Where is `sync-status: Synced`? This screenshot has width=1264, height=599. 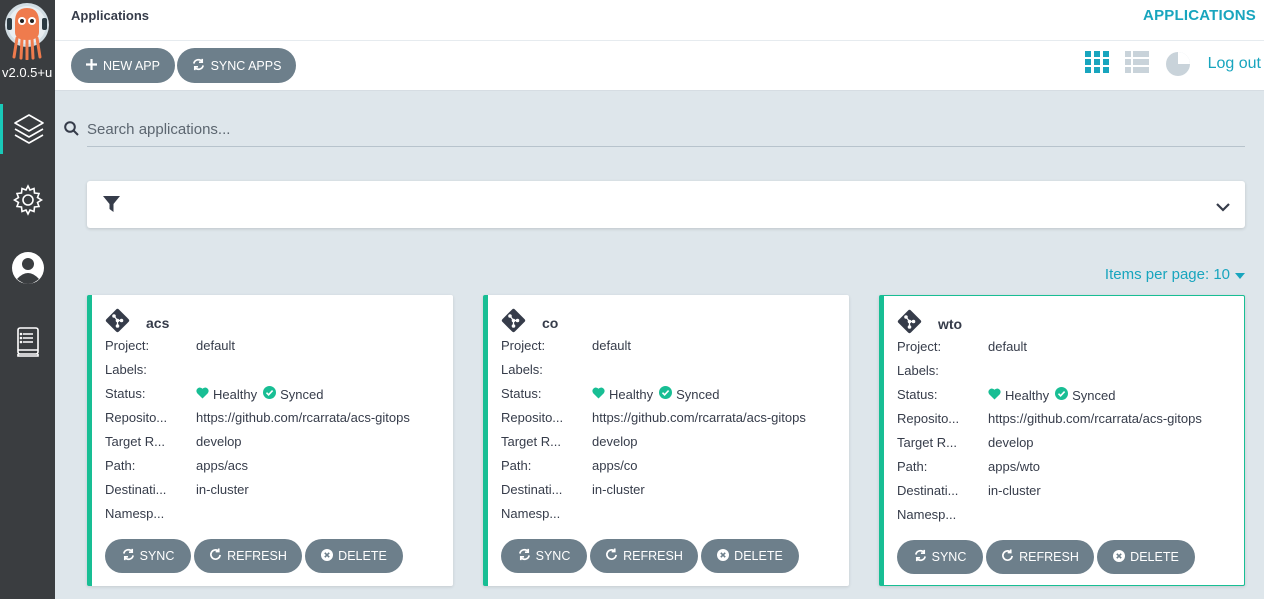
sync-status: Synced is located at coordinates (302, 394).